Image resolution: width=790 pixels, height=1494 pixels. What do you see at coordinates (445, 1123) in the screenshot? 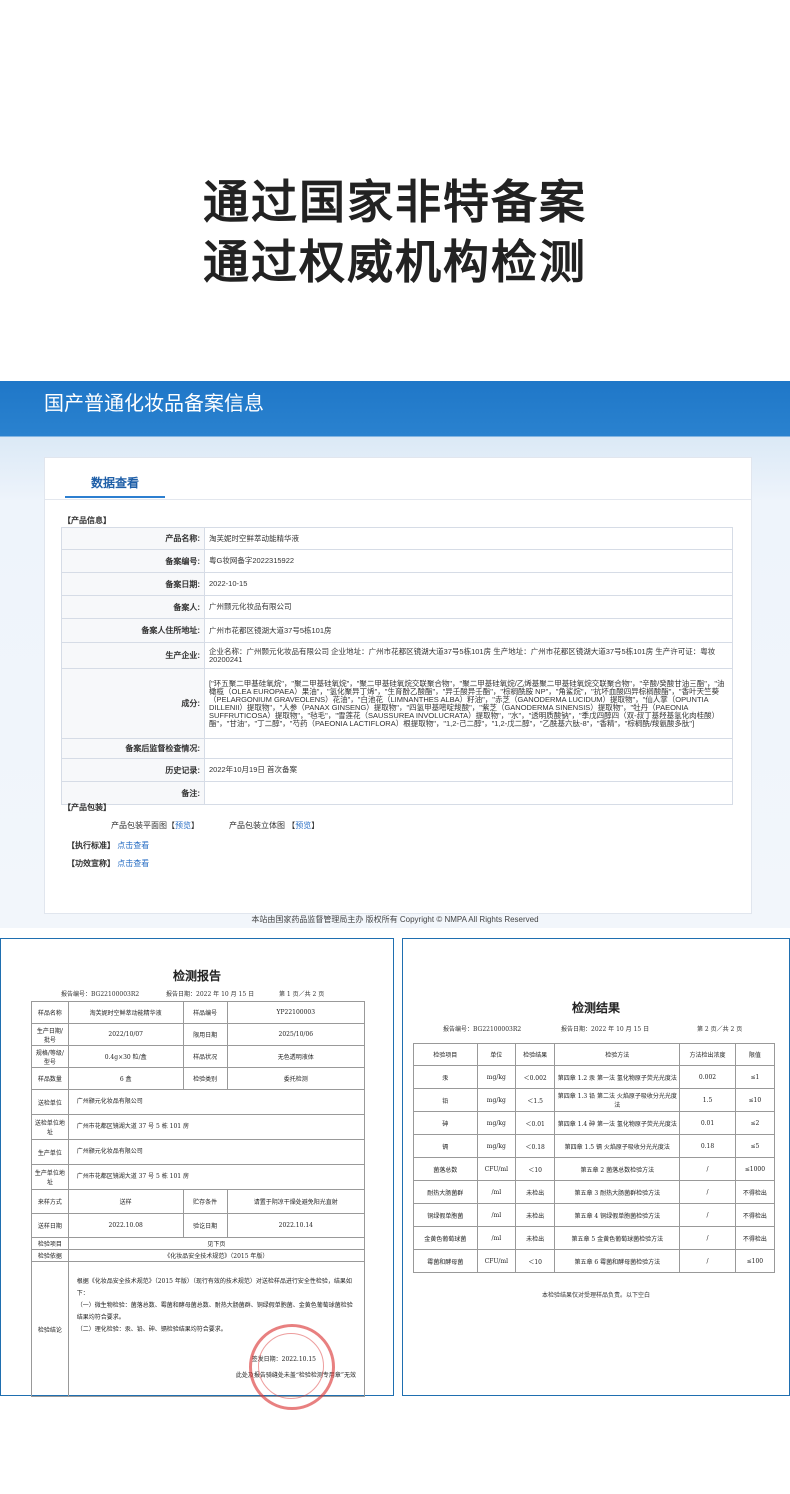
I see `table-cell: 砷` at bounding box center [445, 1123].